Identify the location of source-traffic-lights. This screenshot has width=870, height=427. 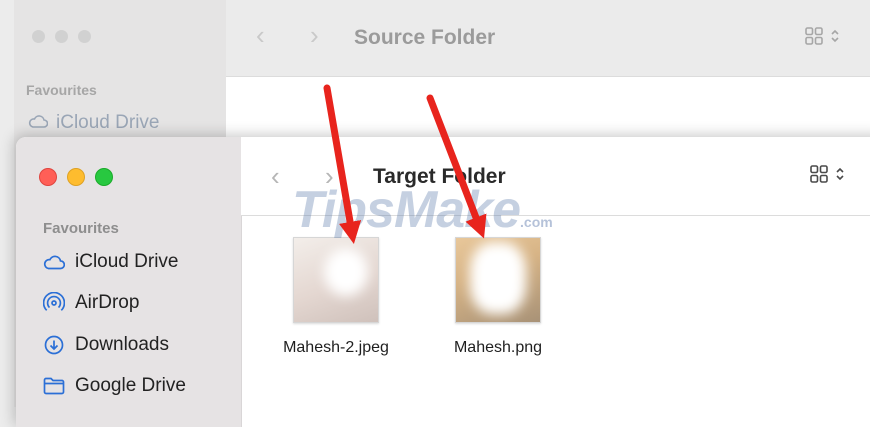
(61, 36).